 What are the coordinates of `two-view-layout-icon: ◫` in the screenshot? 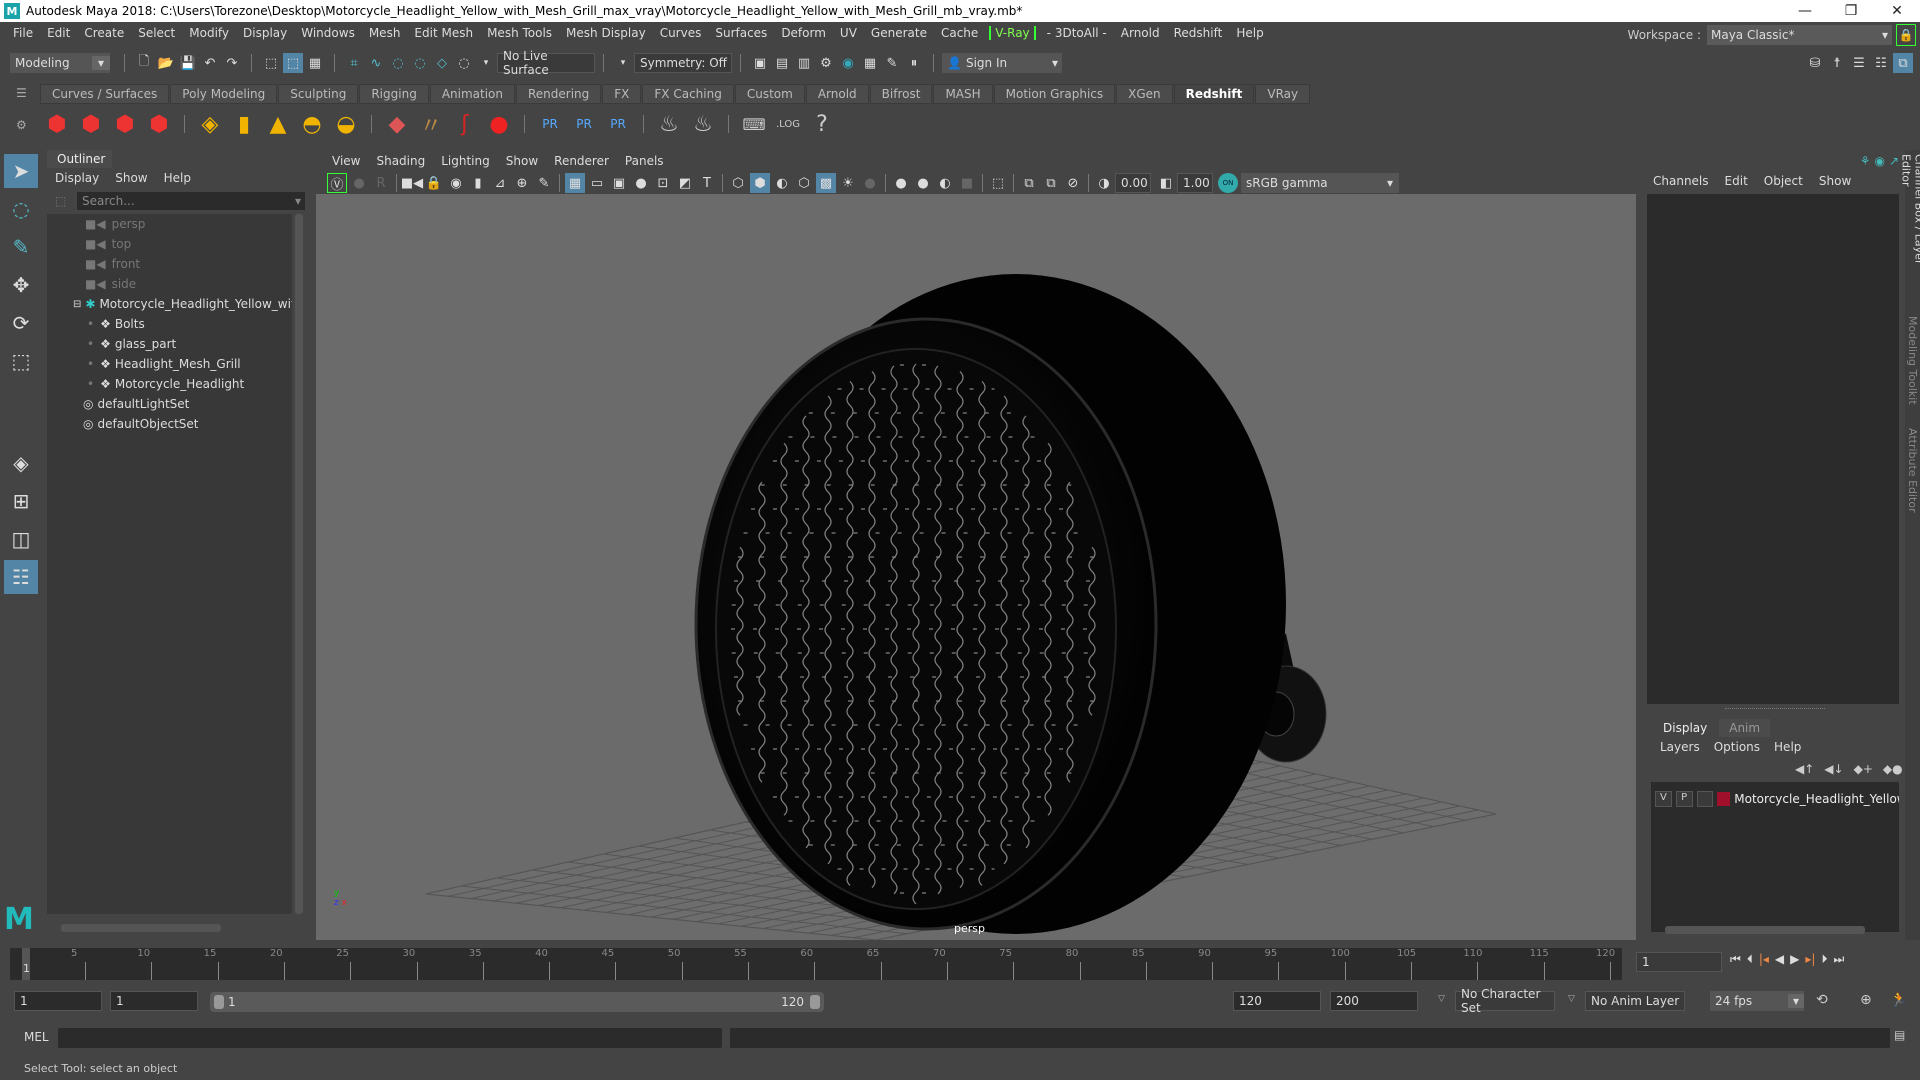 It's located at (21, 539).